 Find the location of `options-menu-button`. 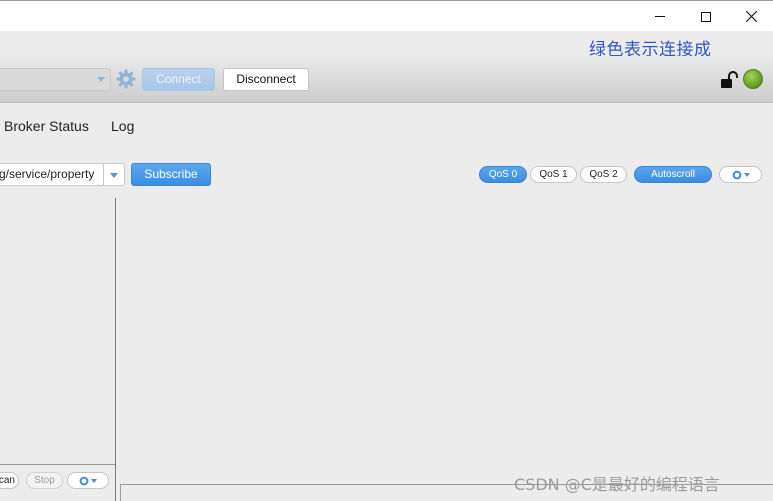

options-menu-button is located at coordinates (740, 174).